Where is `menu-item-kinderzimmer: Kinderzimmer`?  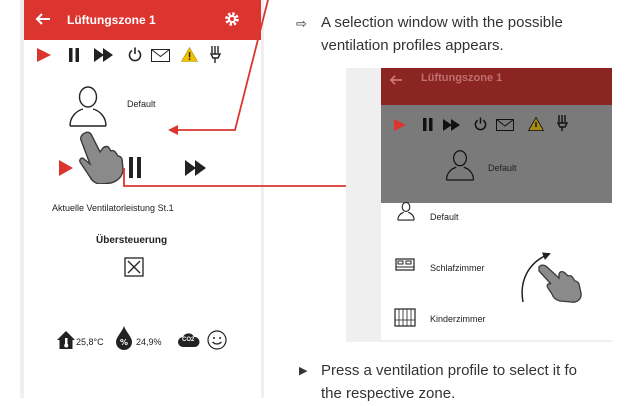
menu-item-kinderzimmer: Kinderzimmer is located at coordinates (458, 319).